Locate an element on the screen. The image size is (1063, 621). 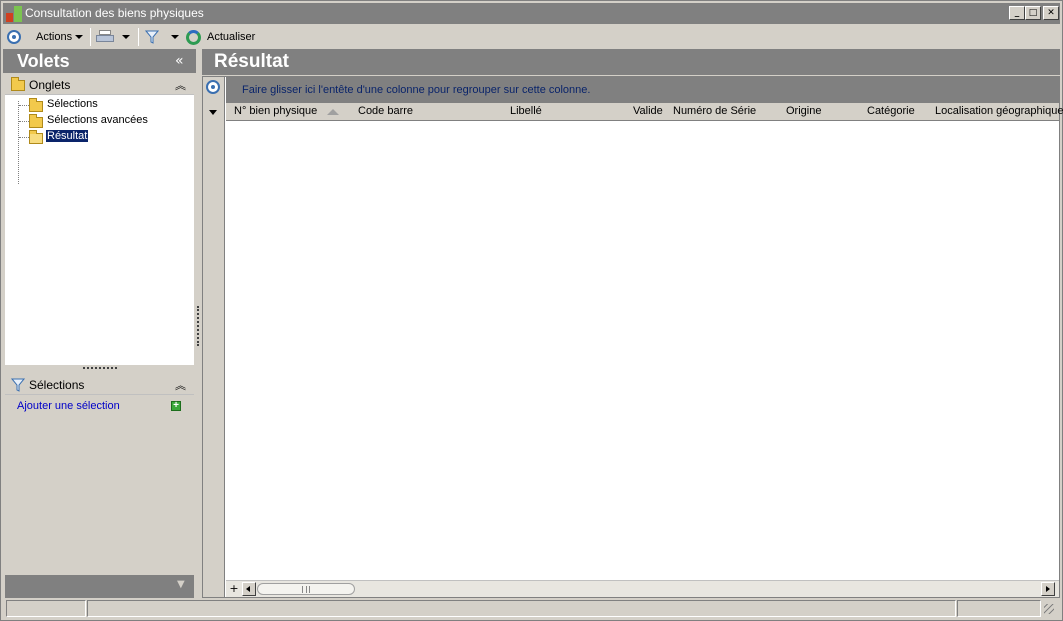
refresh-button: Actualiser is located at coordinates (220, 37).